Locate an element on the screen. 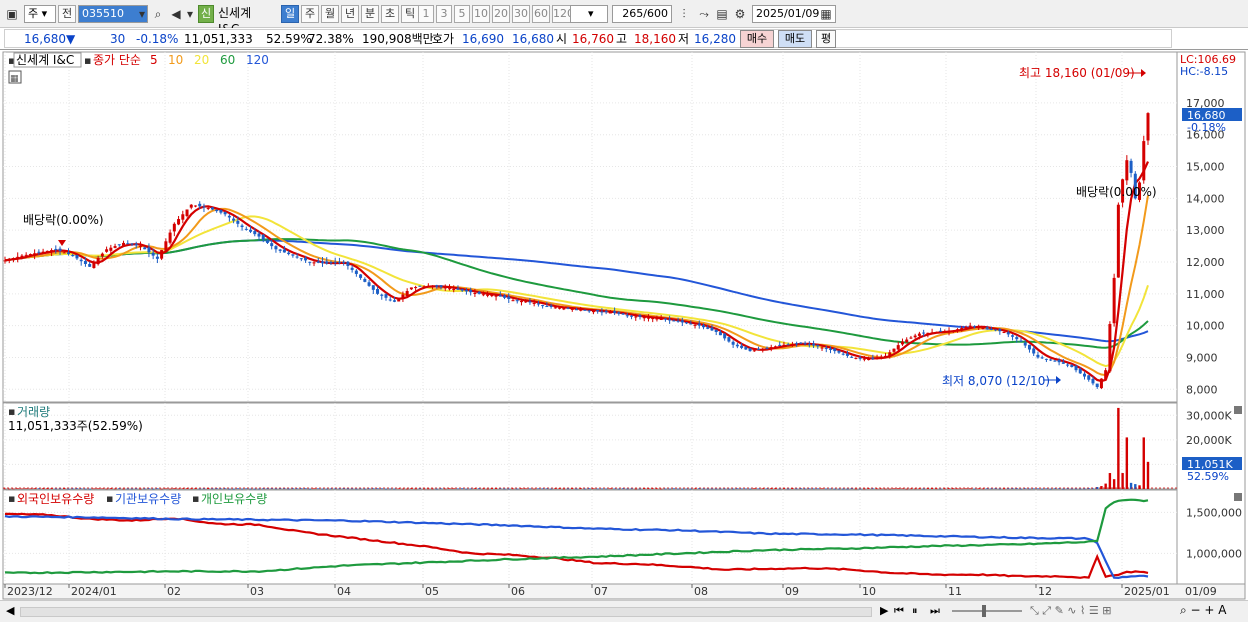 The image size is (1248, 622). first-page-icon: ⏮ is located at coordinates (899, 611).